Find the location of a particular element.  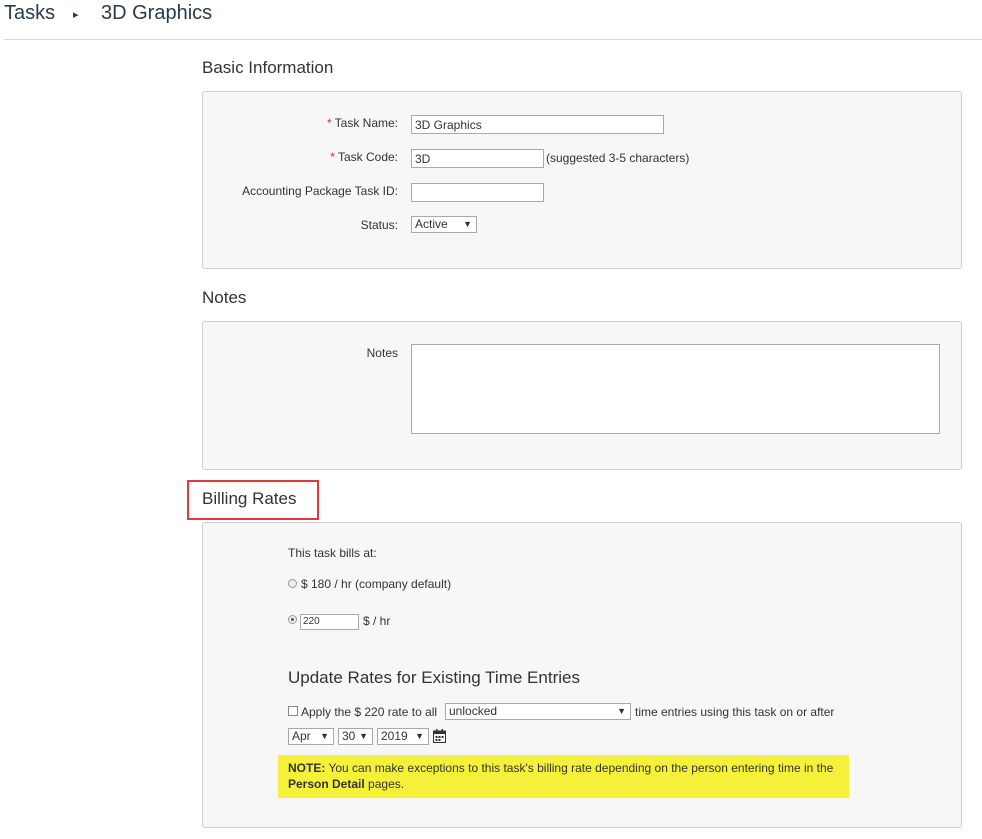

custom-rate-unit: $ / hr is located at coordinates (377, 621).